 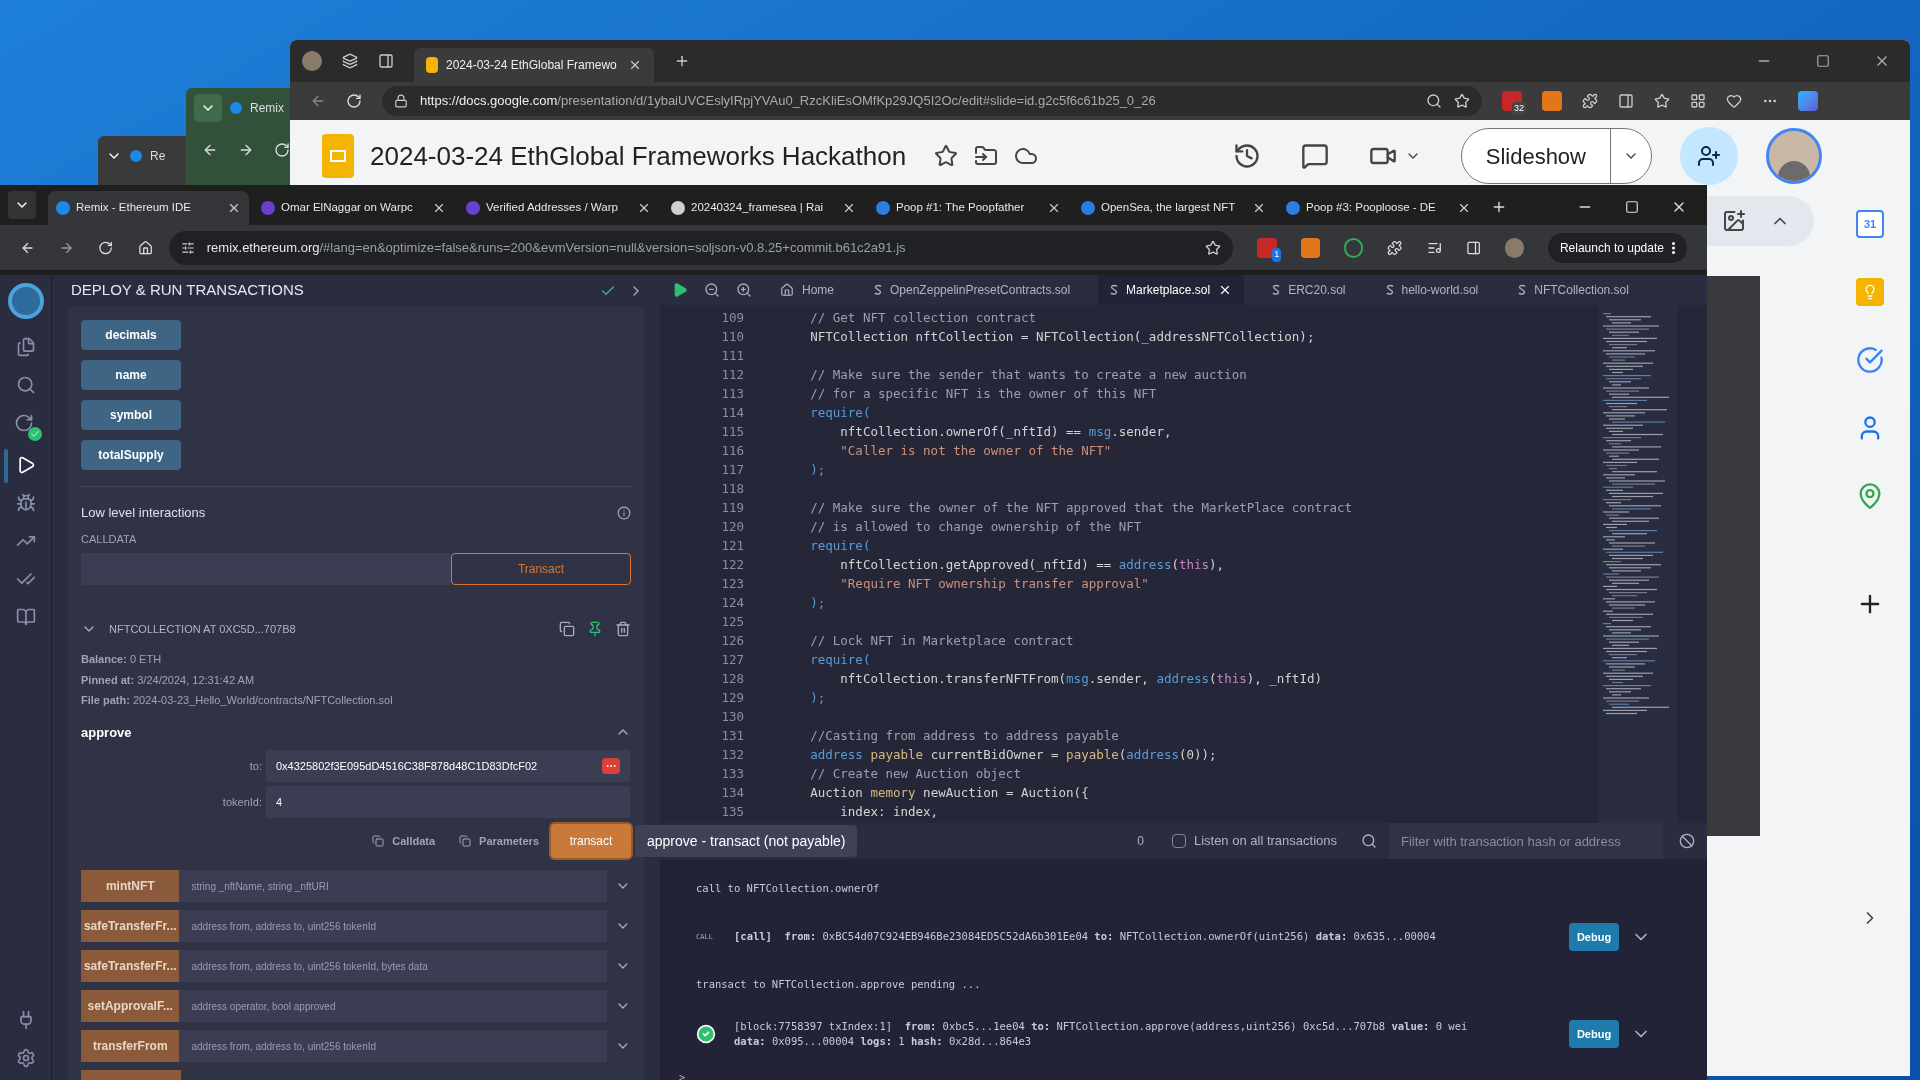 I want to click on parameter-field: 4, so click(x=448, y=802).